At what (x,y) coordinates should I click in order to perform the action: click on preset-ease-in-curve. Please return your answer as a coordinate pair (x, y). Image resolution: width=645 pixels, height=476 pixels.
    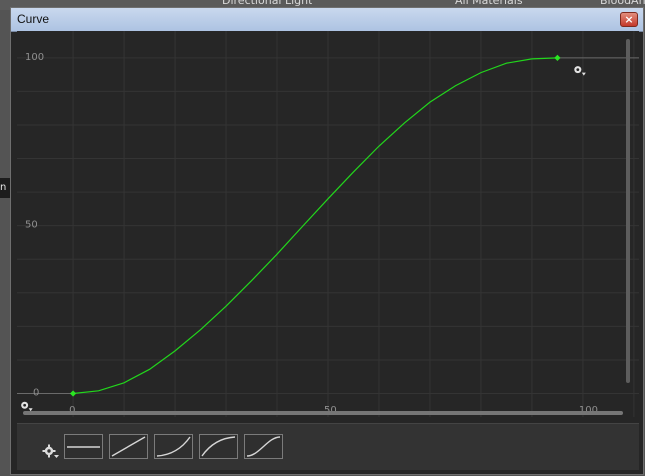
    Looking at the image, I should click on (173, 446).